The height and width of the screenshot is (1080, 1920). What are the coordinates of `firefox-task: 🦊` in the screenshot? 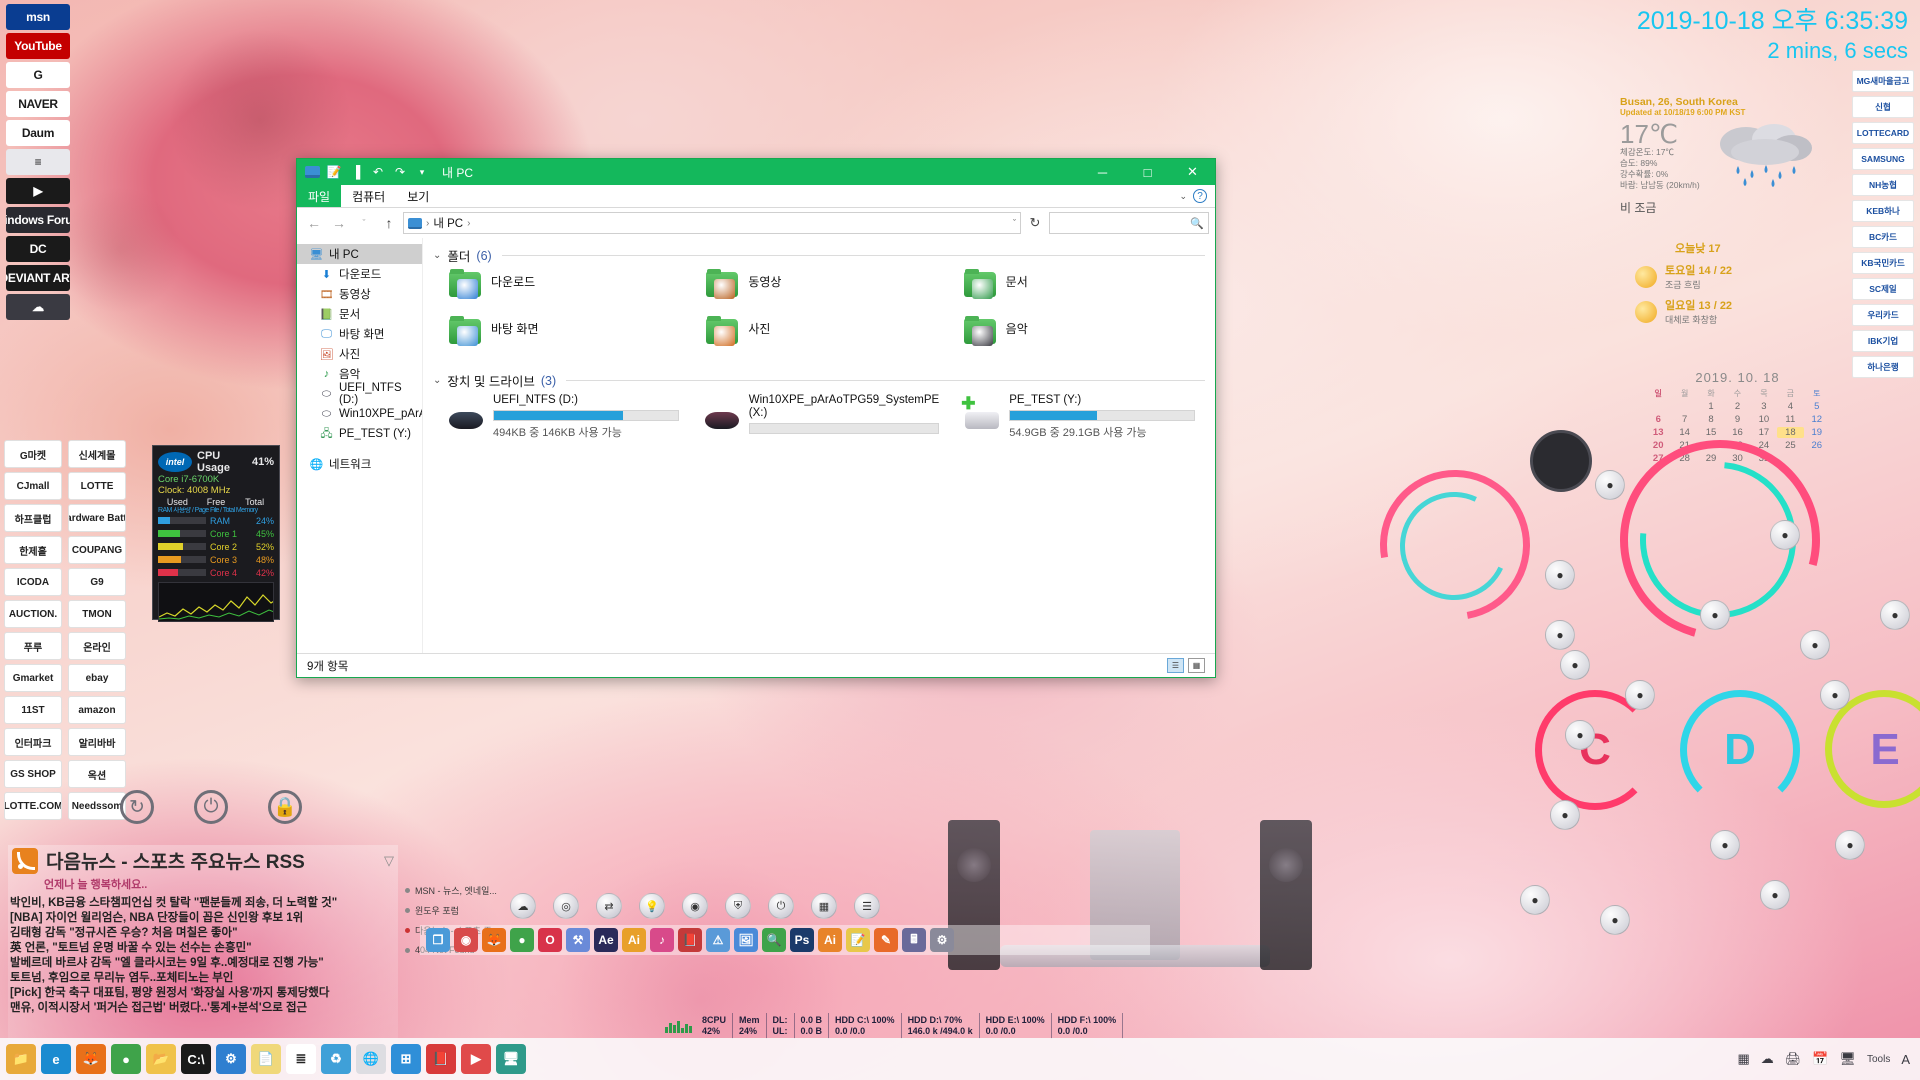 It's located at (91, 1059).